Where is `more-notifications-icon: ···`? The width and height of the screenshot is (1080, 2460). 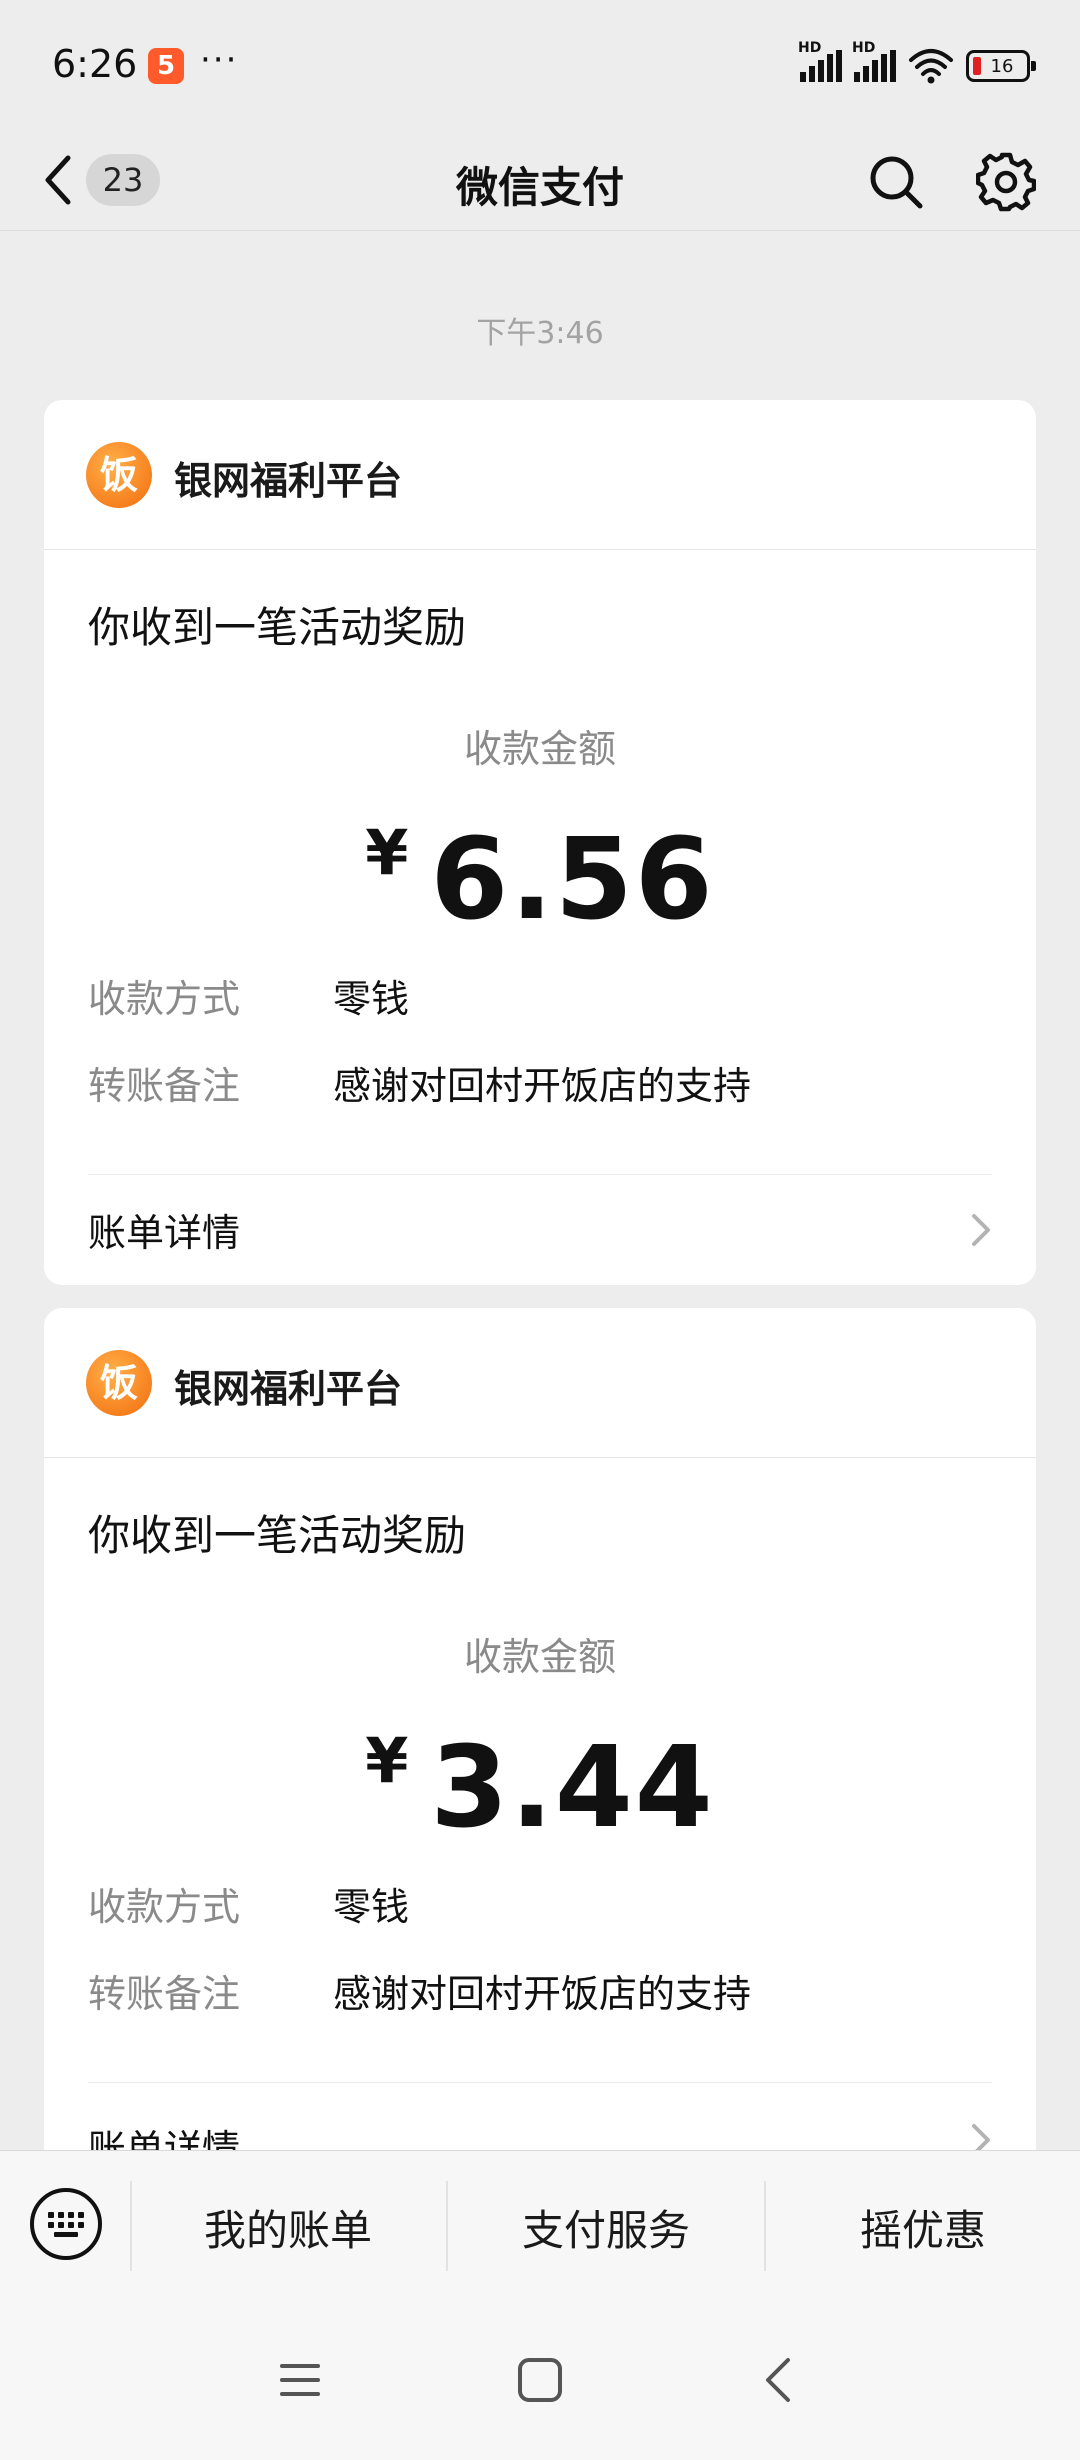
more-notifications-icon: ··· is located at coordinates (219, 60).